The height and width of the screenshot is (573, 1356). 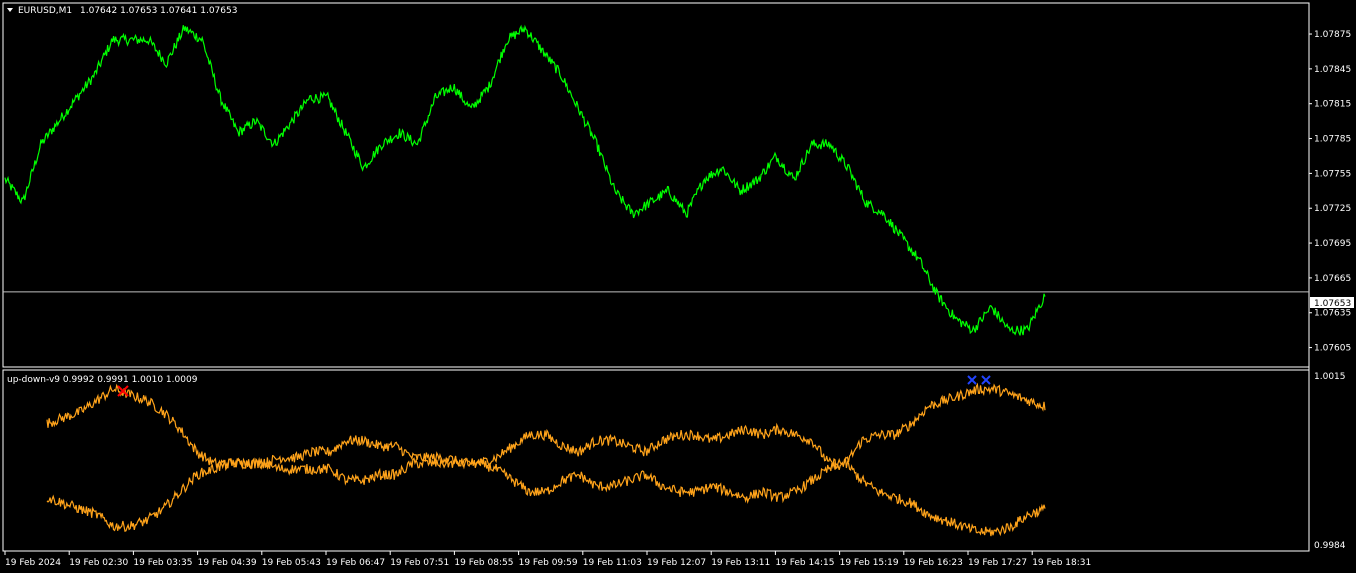 What do you see at coordinates (227, 563) in the screenshot?
I see `time-tick-label: 19 Feb 04:39` at bounding box center [227, 563].